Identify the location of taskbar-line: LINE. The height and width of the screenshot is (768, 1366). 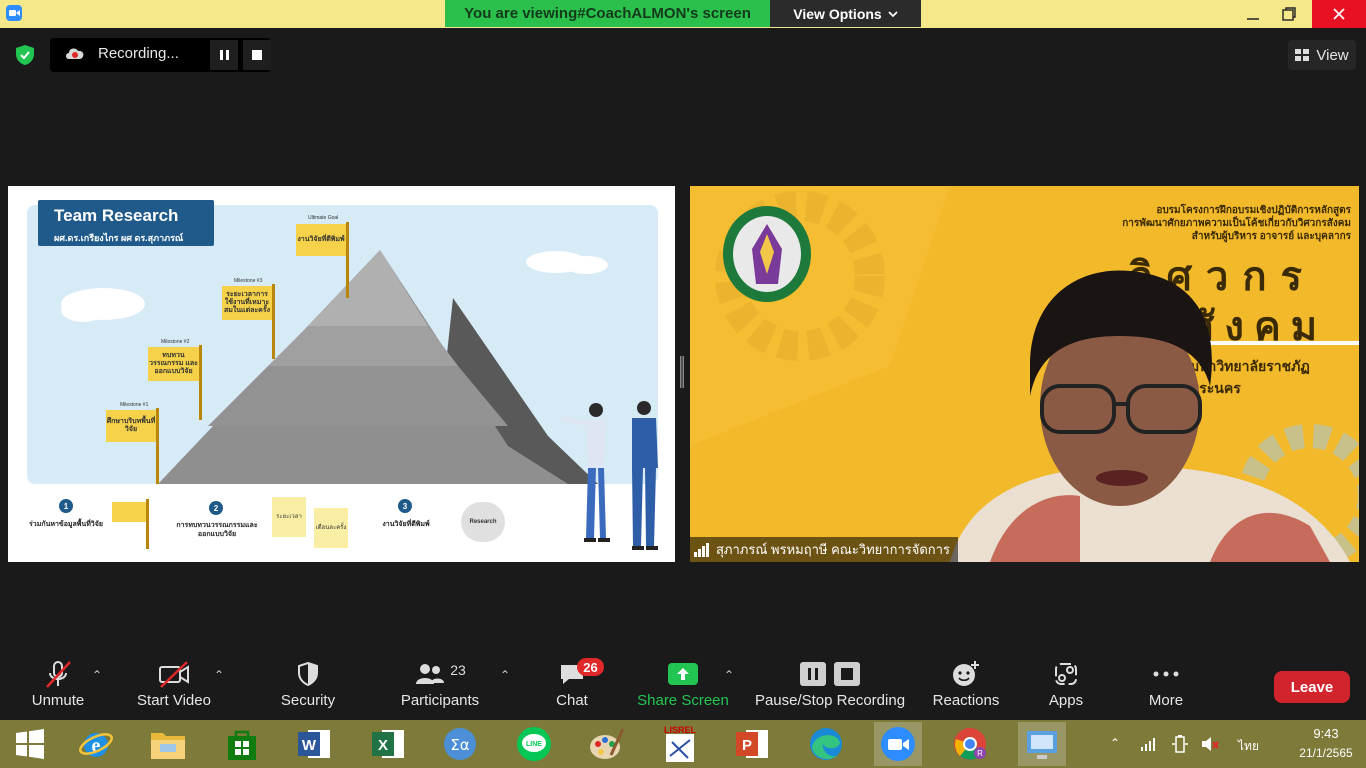
(534, 744).